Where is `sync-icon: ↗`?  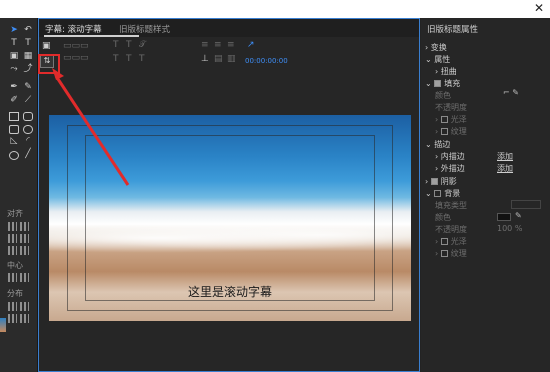
sync-icon: ↗ is located at coordinates (251, 45).